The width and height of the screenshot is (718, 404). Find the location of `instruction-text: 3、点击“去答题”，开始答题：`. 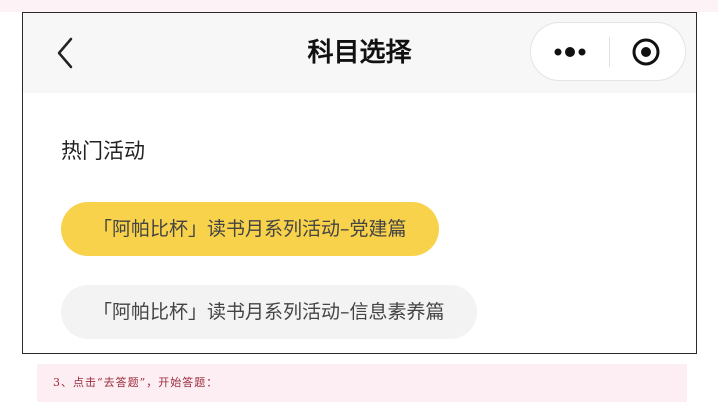

instruction-text: 3、点击“去答题”，开始答题： is located at coordinates (136, 382).